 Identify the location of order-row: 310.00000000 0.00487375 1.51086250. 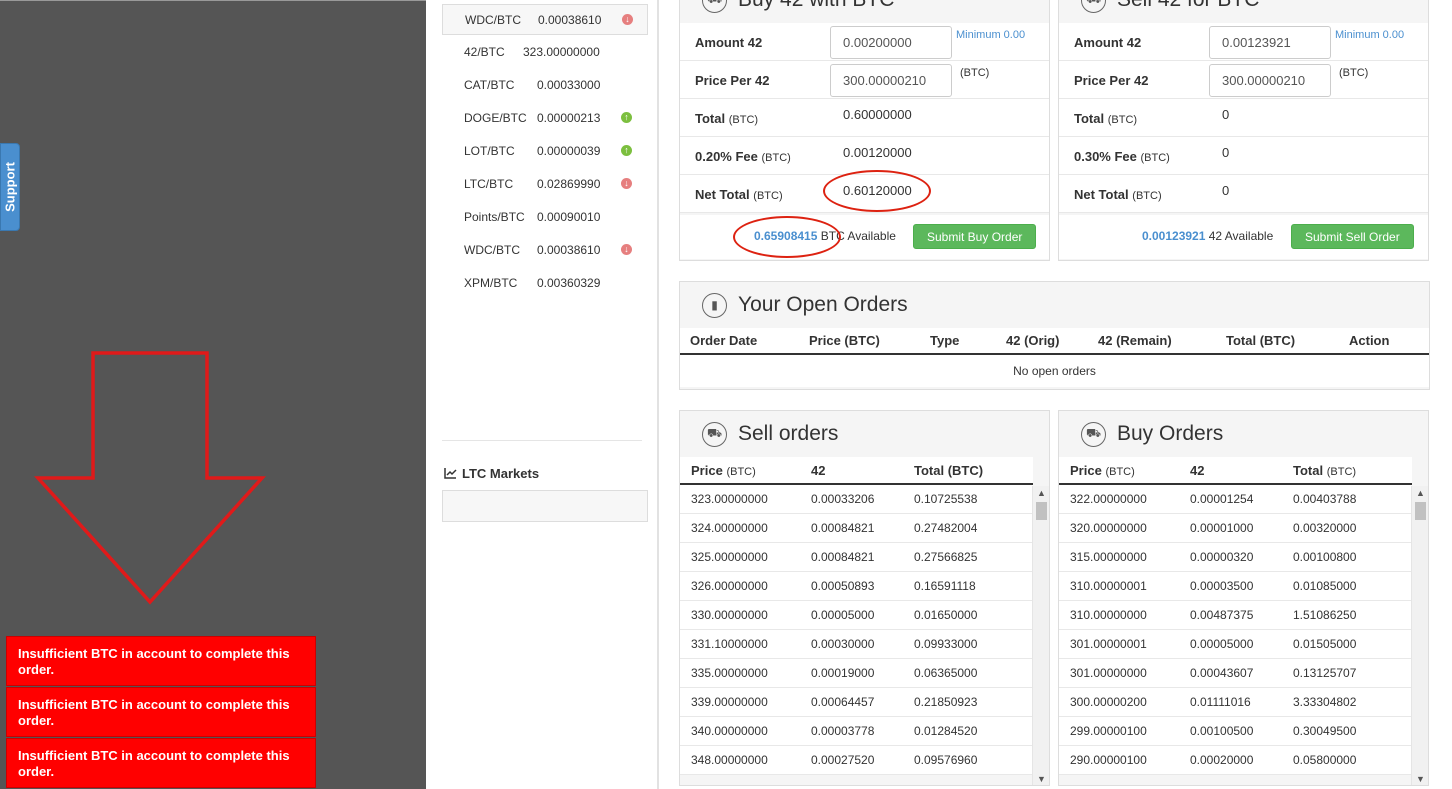
(1235, 615).